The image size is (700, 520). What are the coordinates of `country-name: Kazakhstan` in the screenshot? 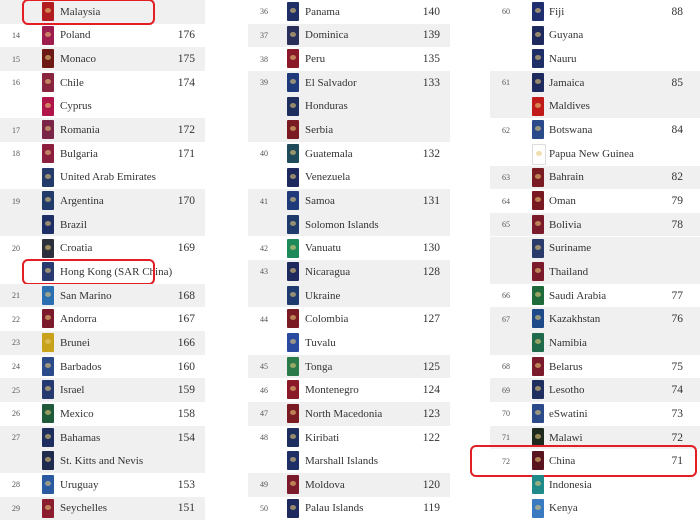 It's located at (575, 319).